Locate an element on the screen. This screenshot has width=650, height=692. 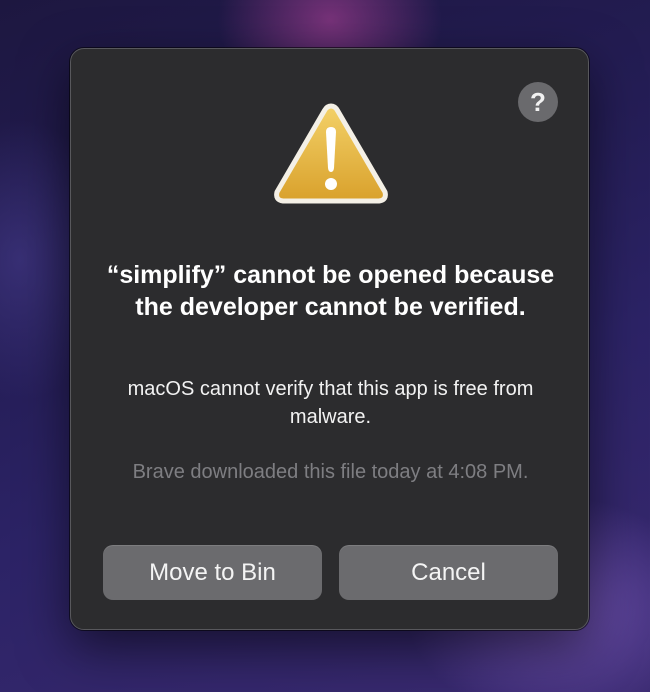
help-button: ? is located at coordinates (538, 102).